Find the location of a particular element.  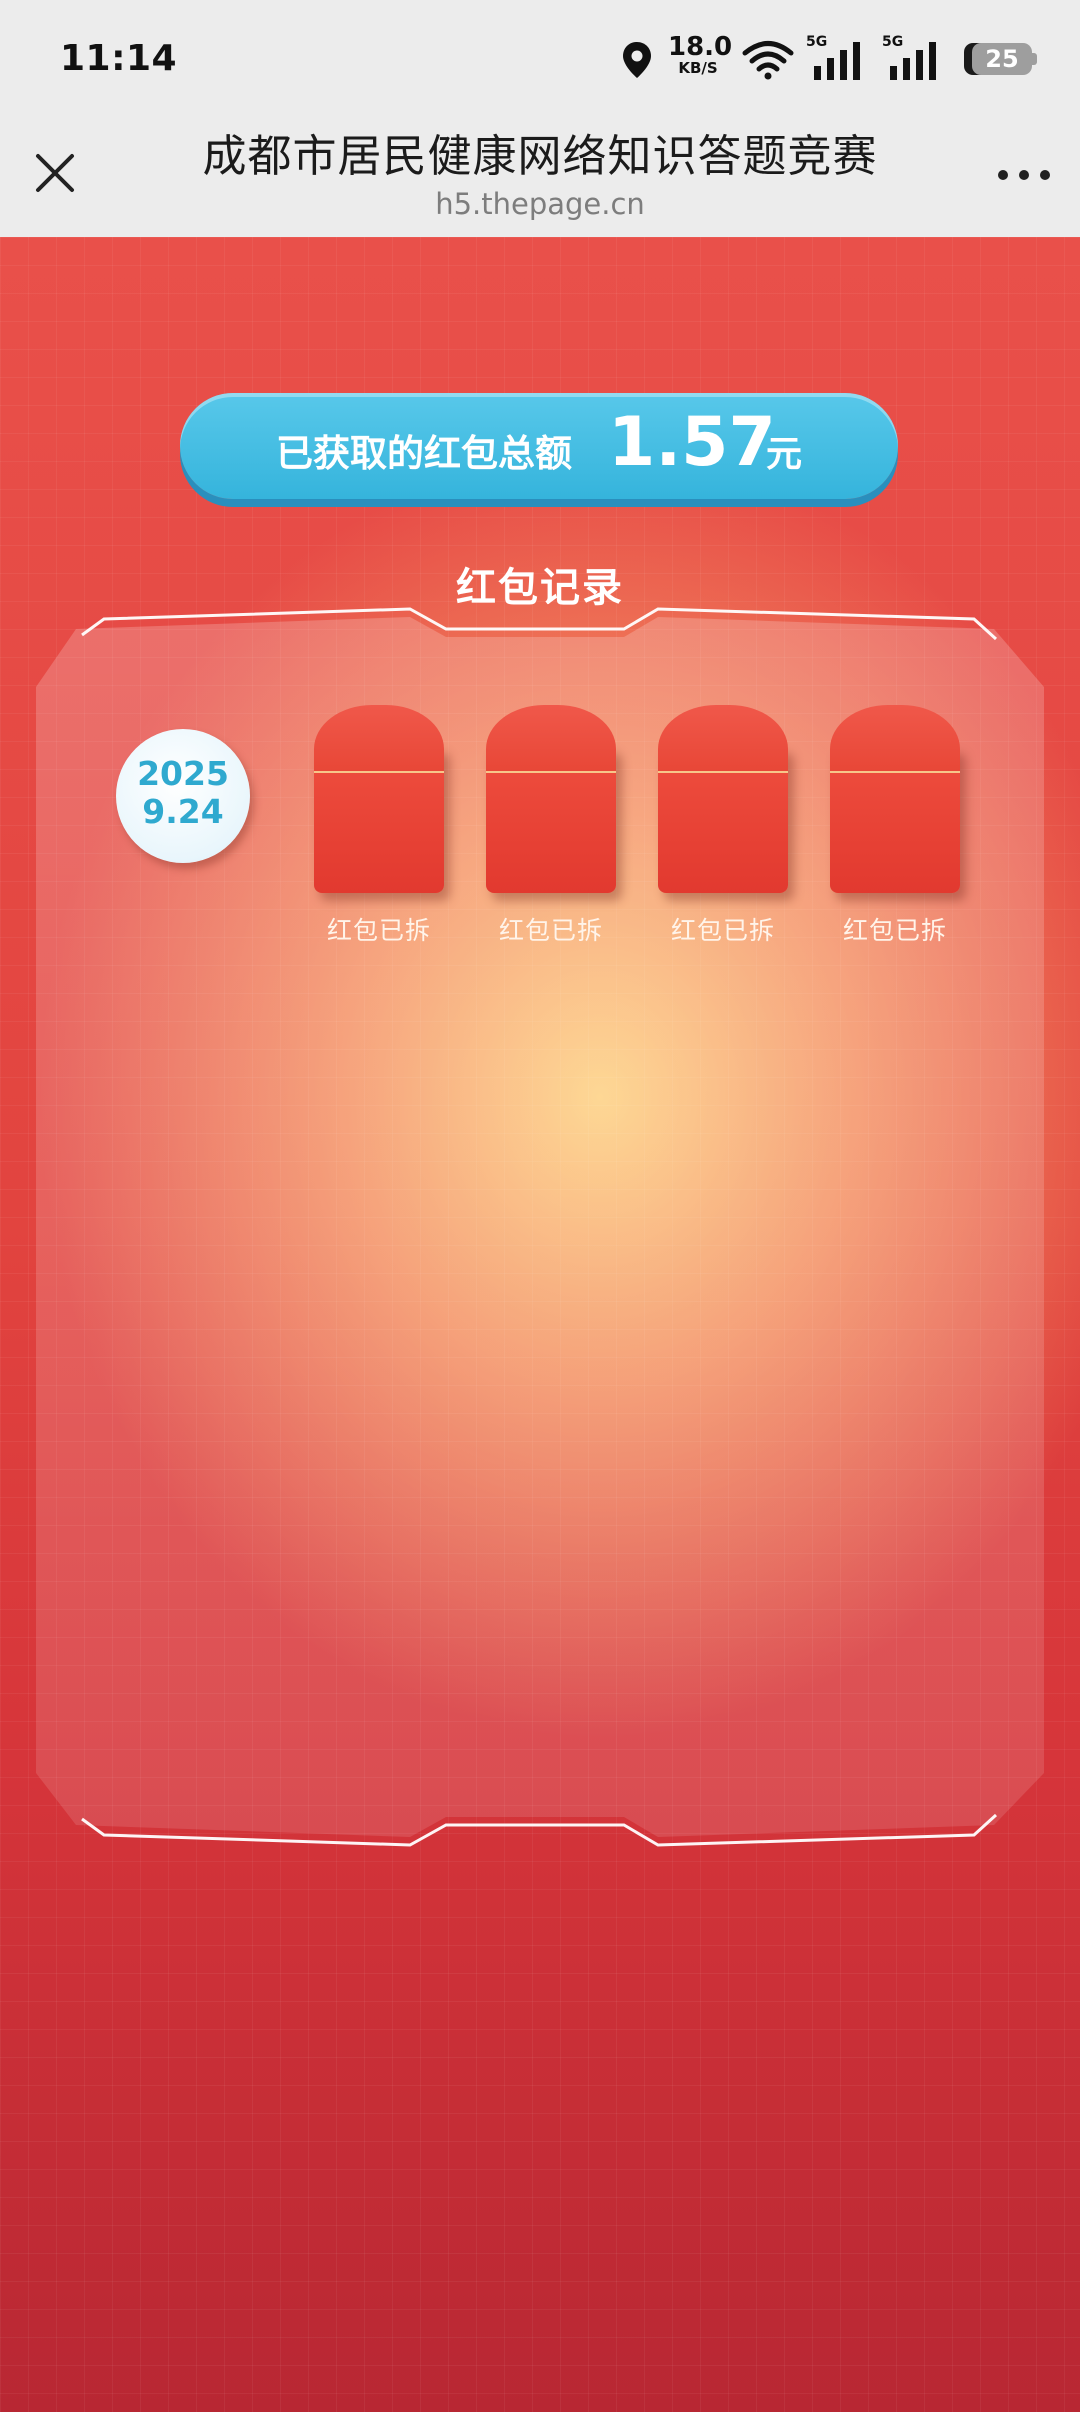

more-options-icon is located at coordinates (1024, 176).